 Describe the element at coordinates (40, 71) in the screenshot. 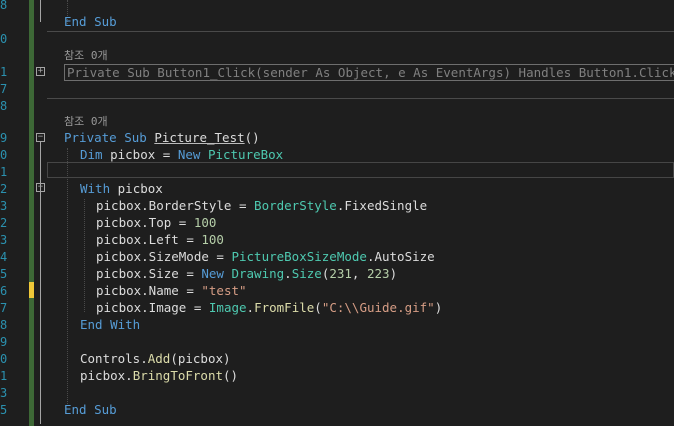

I see `expand-icon: +` at that location.